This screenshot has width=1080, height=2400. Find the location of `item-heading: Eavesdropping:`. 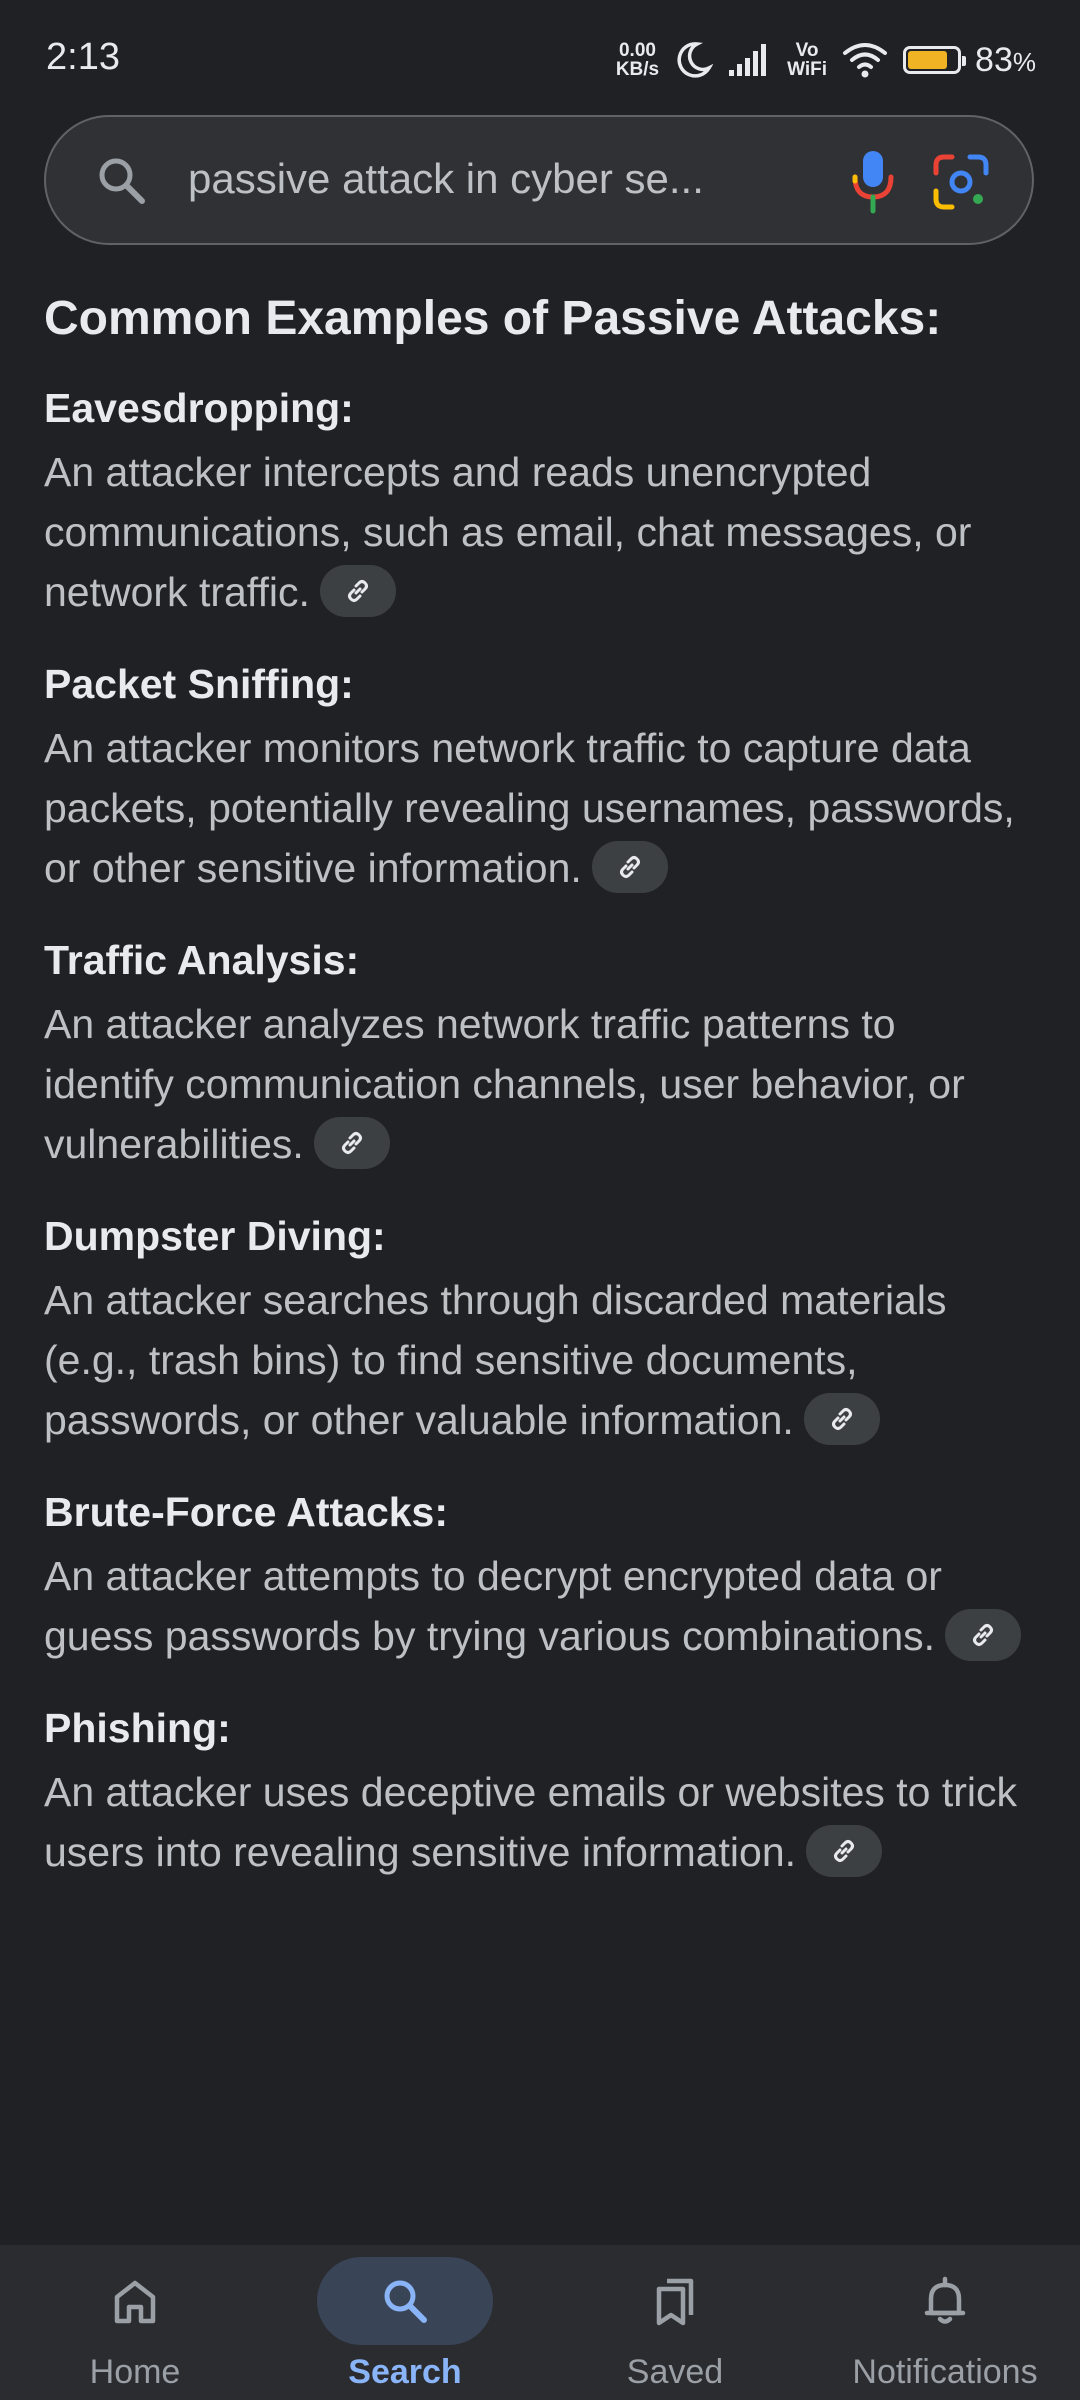

item-heading: Eavesdropping: is located at coordinates (199, 408).